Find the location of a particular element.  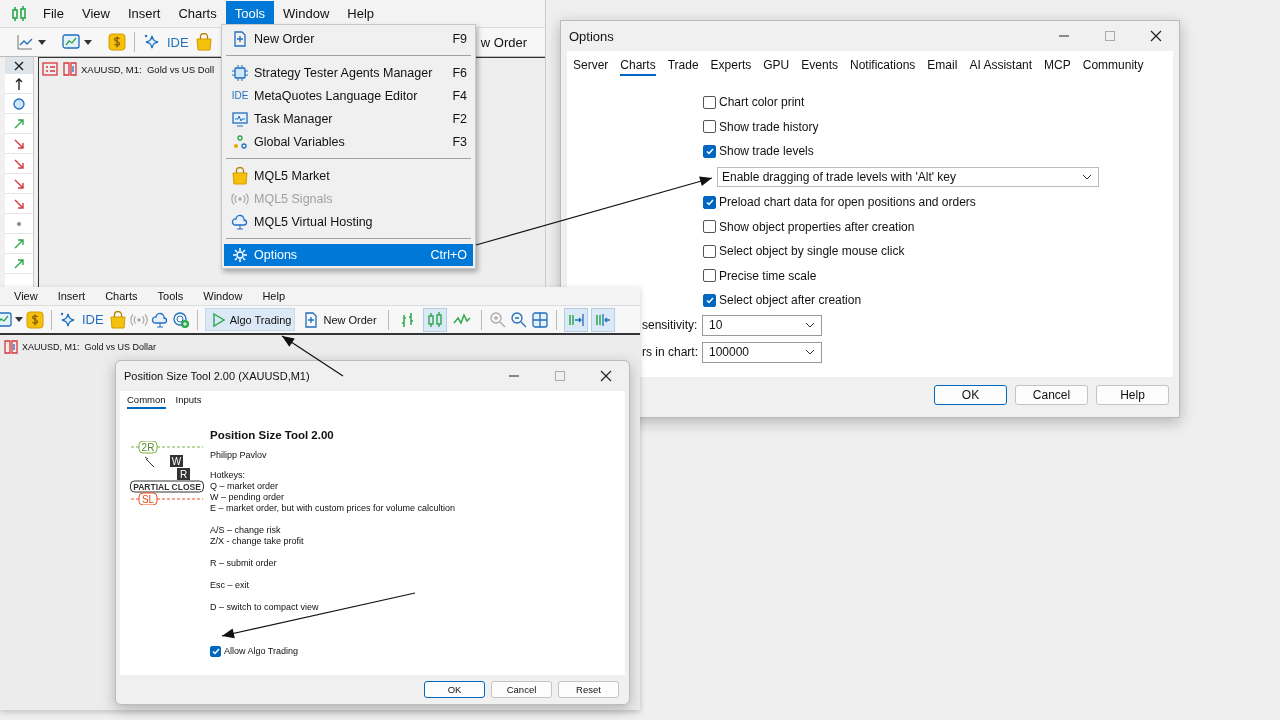

hotkey-line: Hotkeys: is located at coordinates (228, 475).